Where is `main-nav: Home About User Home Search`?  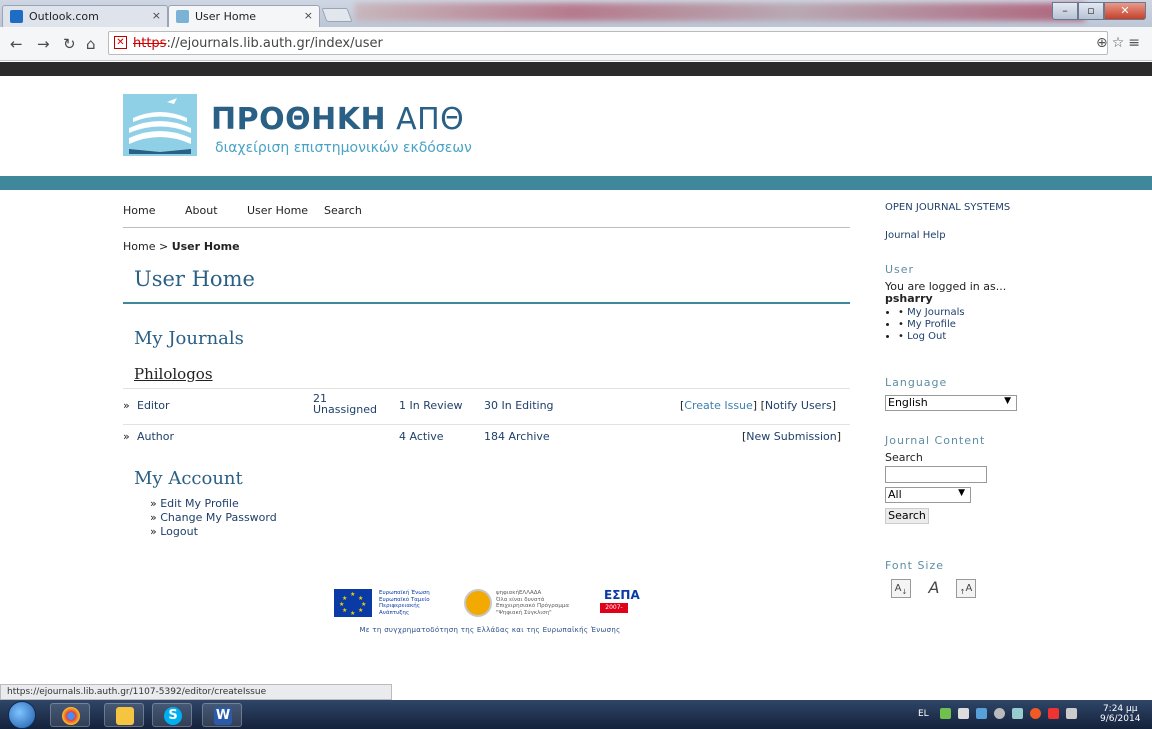 main-nav: Home About User Home Search is located at coordinates (486, 216).